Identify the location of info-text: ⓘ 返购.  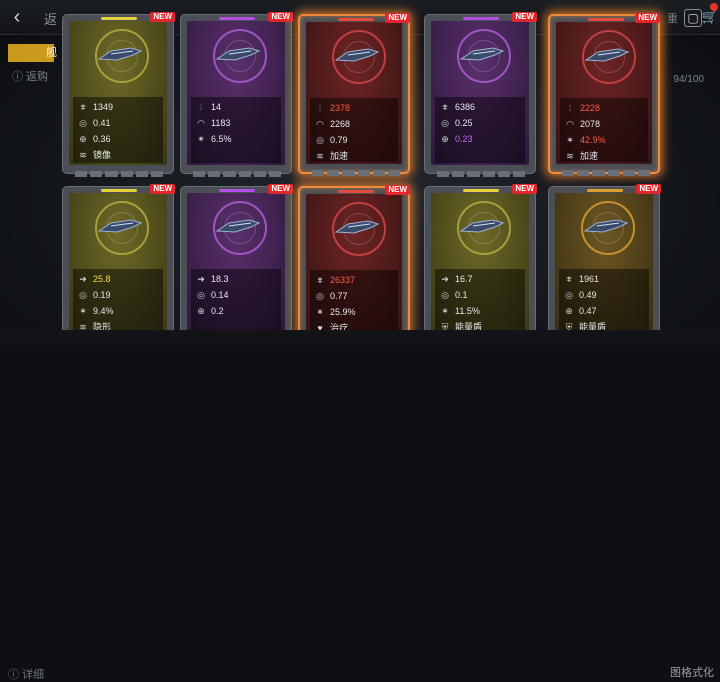
(30, 77).